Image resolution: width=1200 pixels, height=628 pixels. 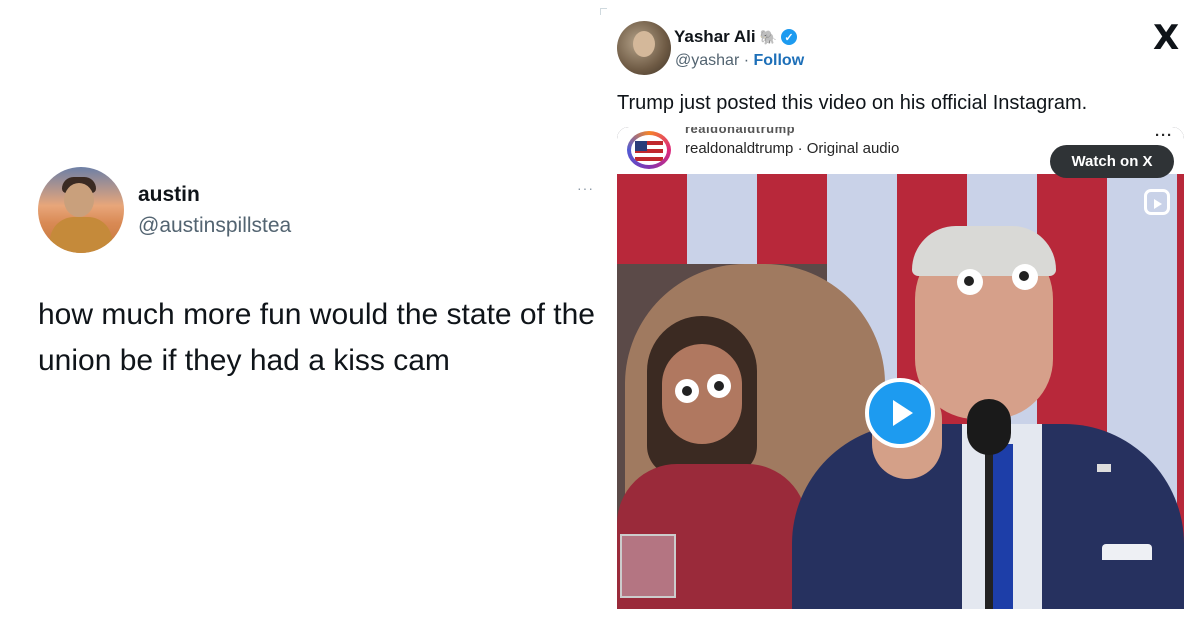 What do you see at coordinates (648, 566) in the screenshot?
I see `water-glass` at bounding box center [648, 566].